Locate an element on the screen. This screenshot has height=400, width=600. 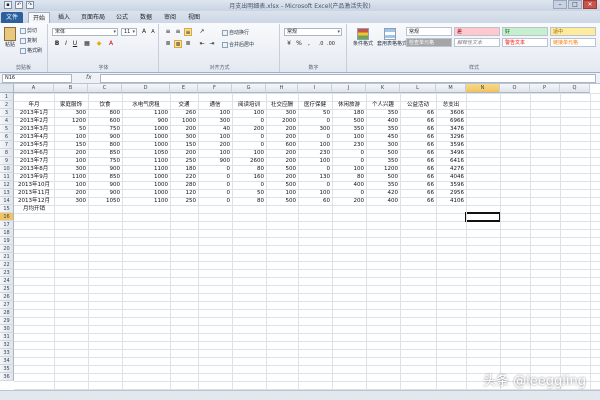
column-header-k: K is located at coordinates (383, 88).